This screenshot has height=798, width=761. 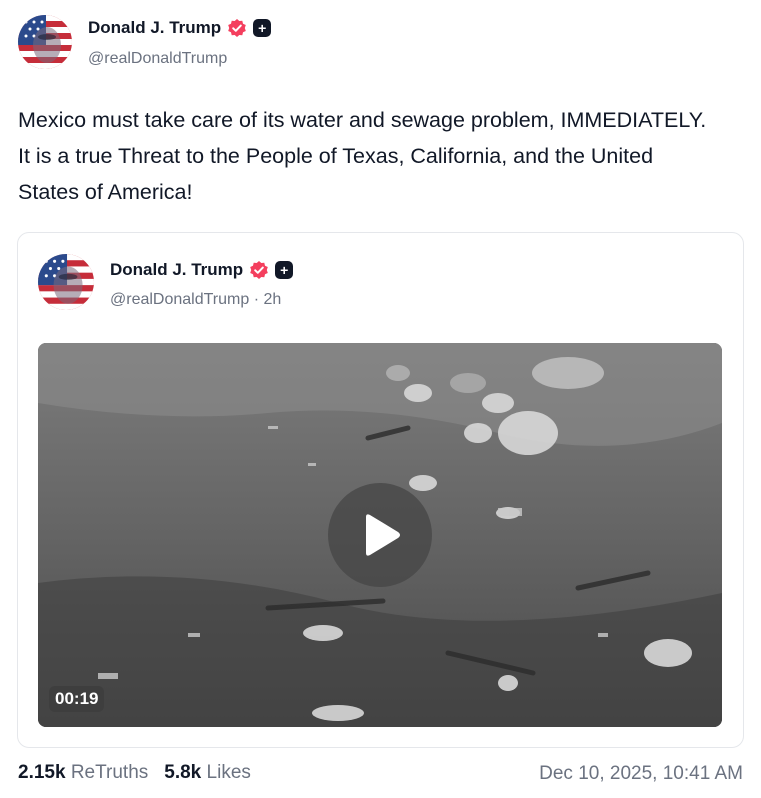 What do you see at coordinates (157, 59) in the screenshot?
I see `author-handle: @realDonaldTrump` at bounding box center [157, 59].